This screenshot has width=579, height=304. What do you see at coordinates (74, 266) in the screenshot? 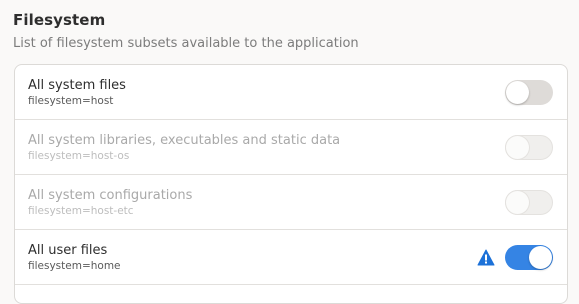
I see `row-subtitle: filesystem=home` at bounding box center [74, 266].